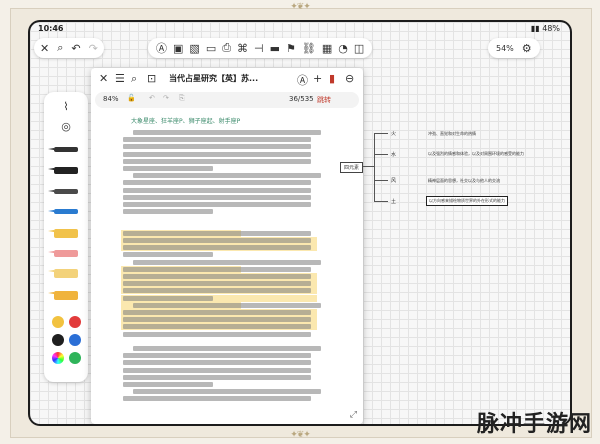  What do you see at coordinates (476, 153) in the screenshot?
I see `mindmap-note-water: 以及强烈的情感和体验，以及对周围环境的感受的能力` at bounding box center [476, 153].